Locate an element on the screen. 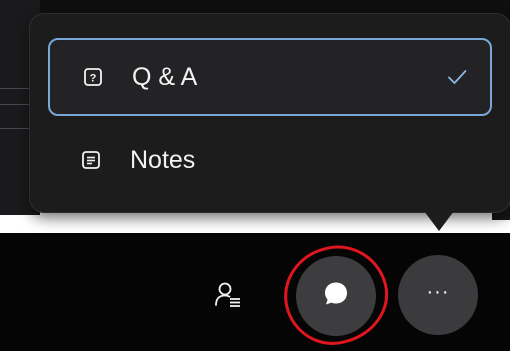 Image resolution: width=510 pixels, height=360 pixels. more-icon: ··· is located at coordinates (438, 292).